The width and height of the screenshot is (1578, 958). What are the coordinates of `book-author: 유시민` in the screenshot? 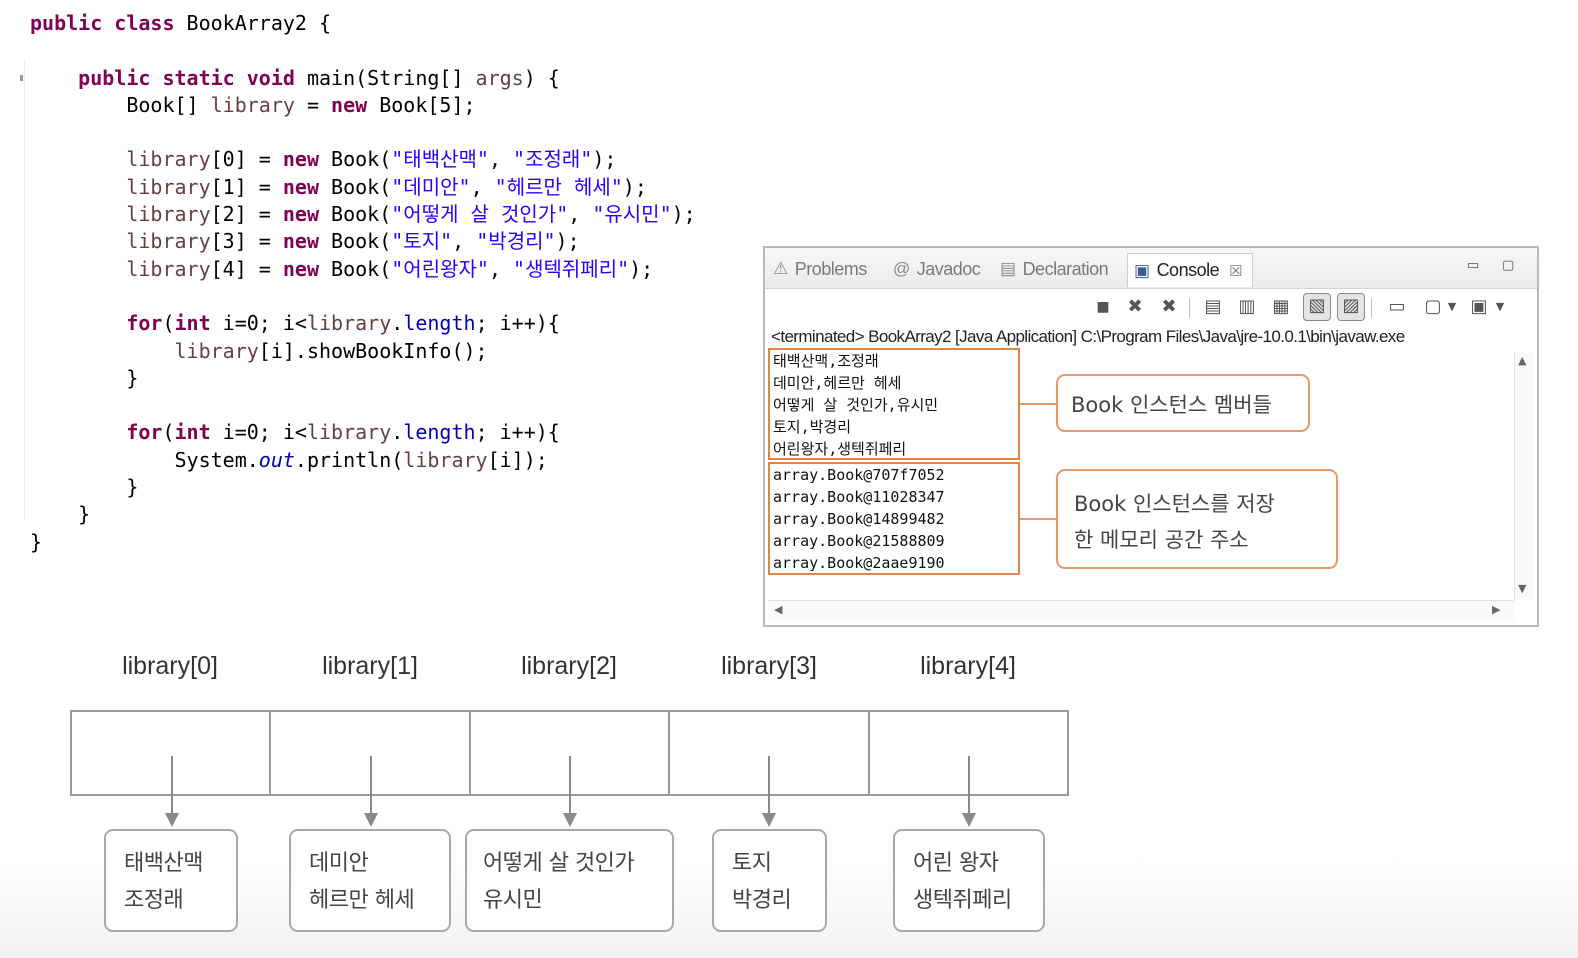 It's located at (513, 900).